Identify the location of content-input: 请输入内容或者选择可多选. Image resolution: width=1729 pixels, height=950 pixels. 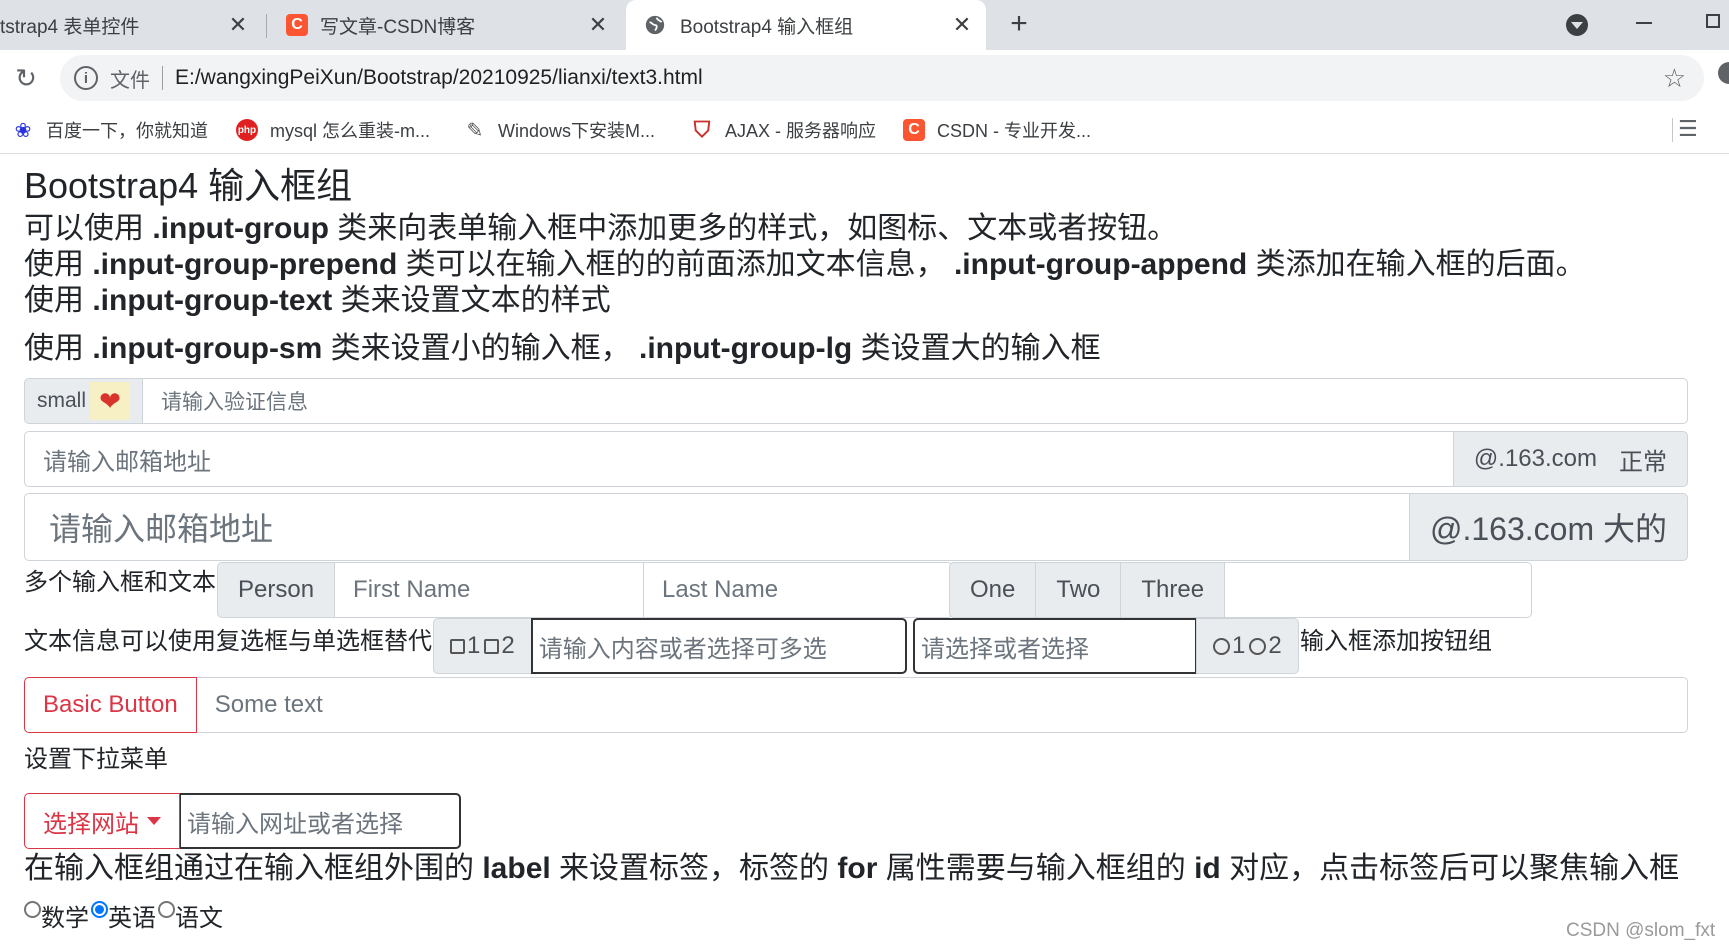
(718, 646).